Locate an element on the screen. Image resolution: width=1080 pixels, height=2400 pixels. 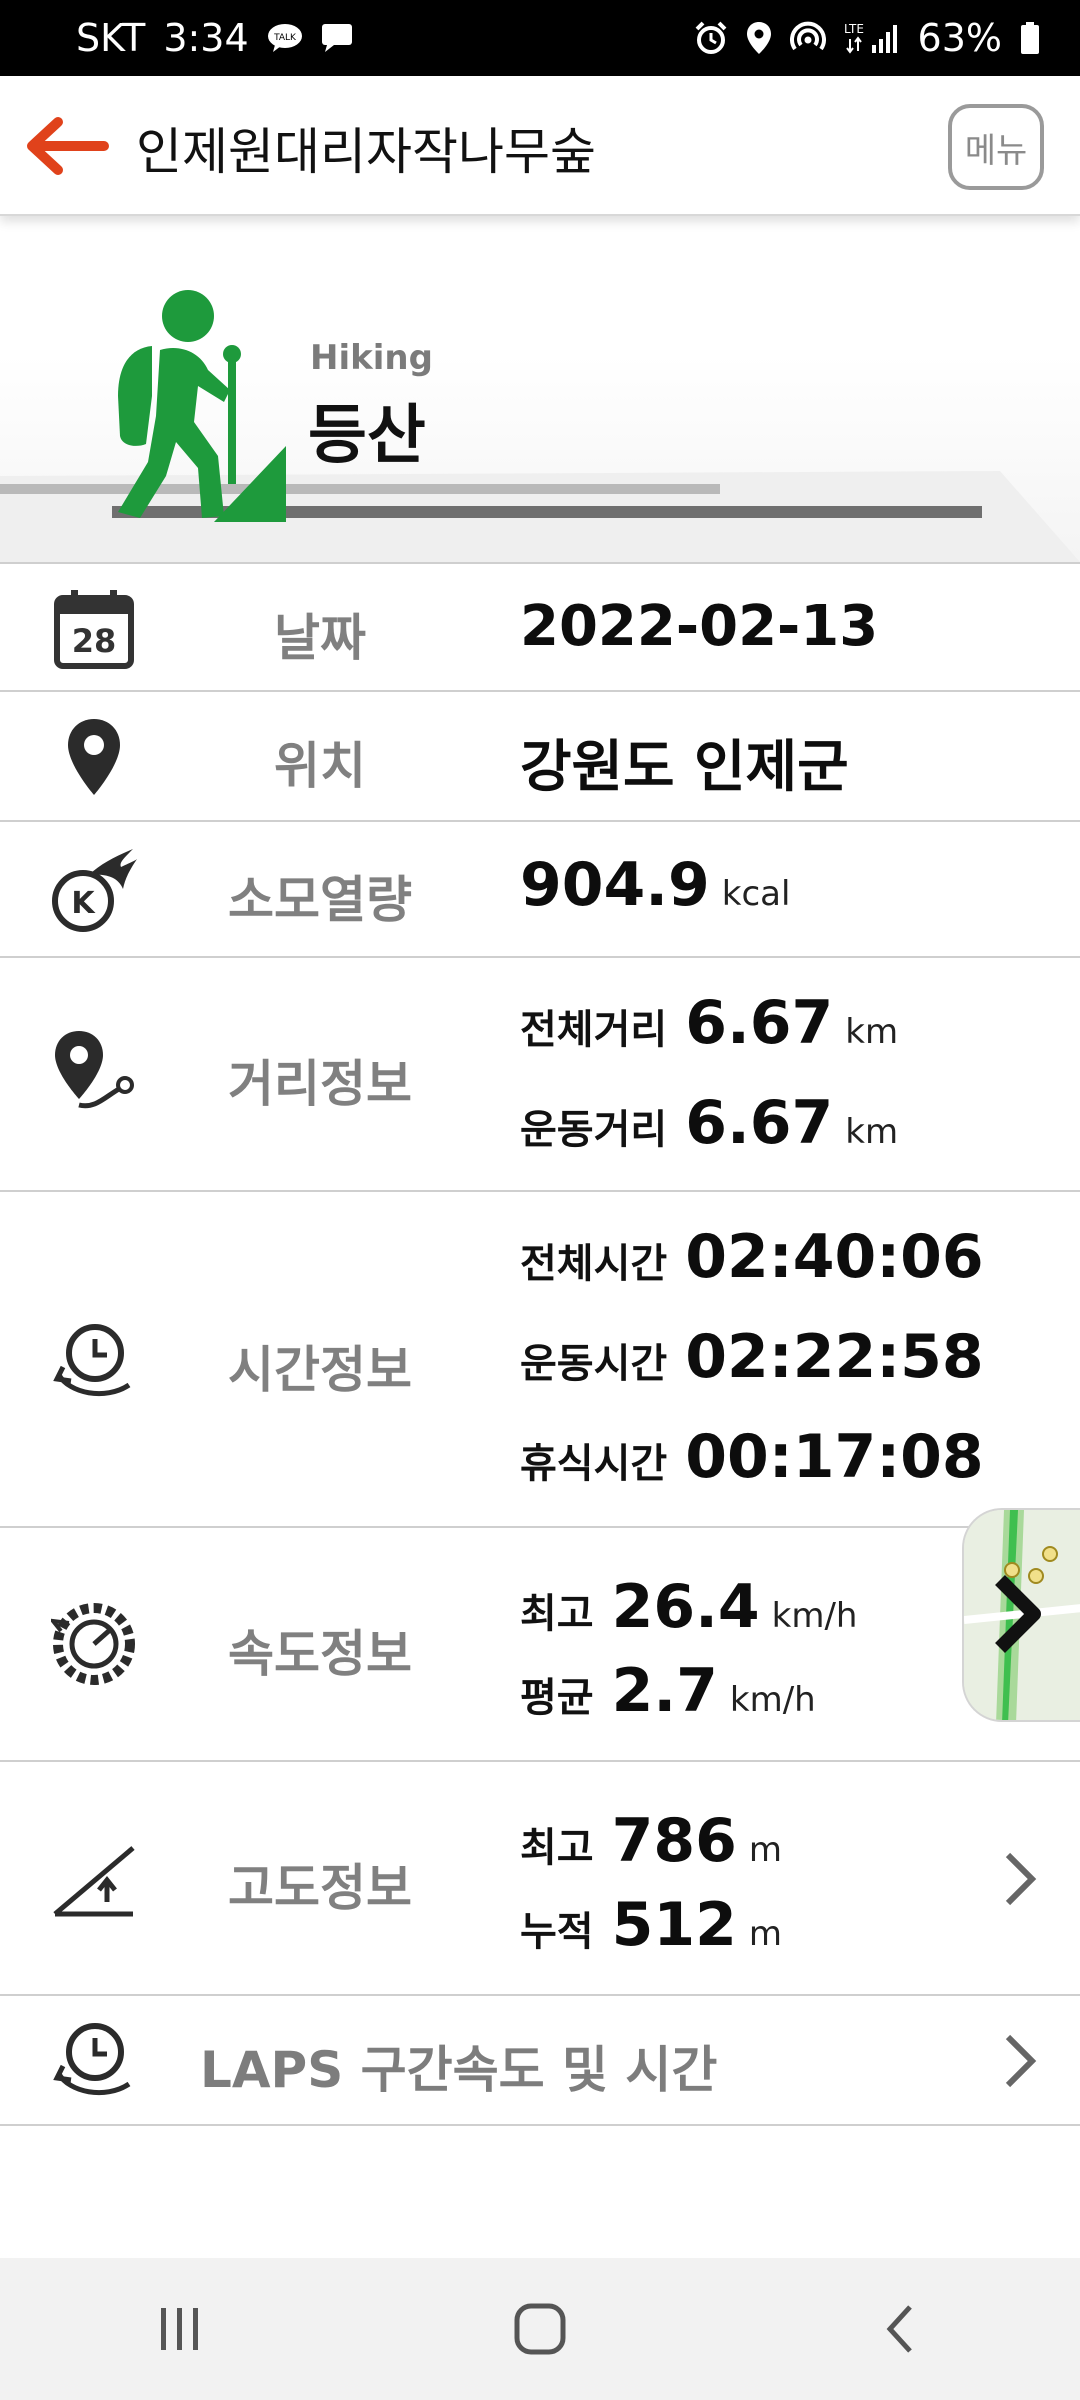
laps-row: LAPS 구간속도 및 시간 is located at coordinates (540, 2061).